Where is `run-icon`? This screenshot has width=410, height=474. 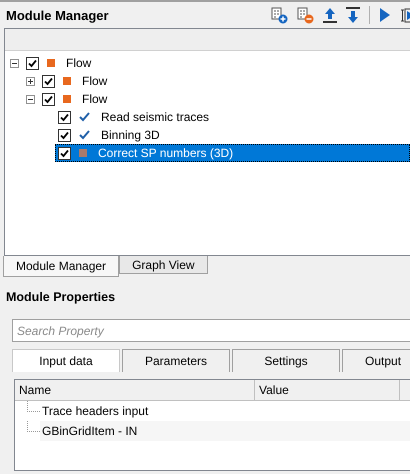 run-icon is located at coordinates (385, 15).